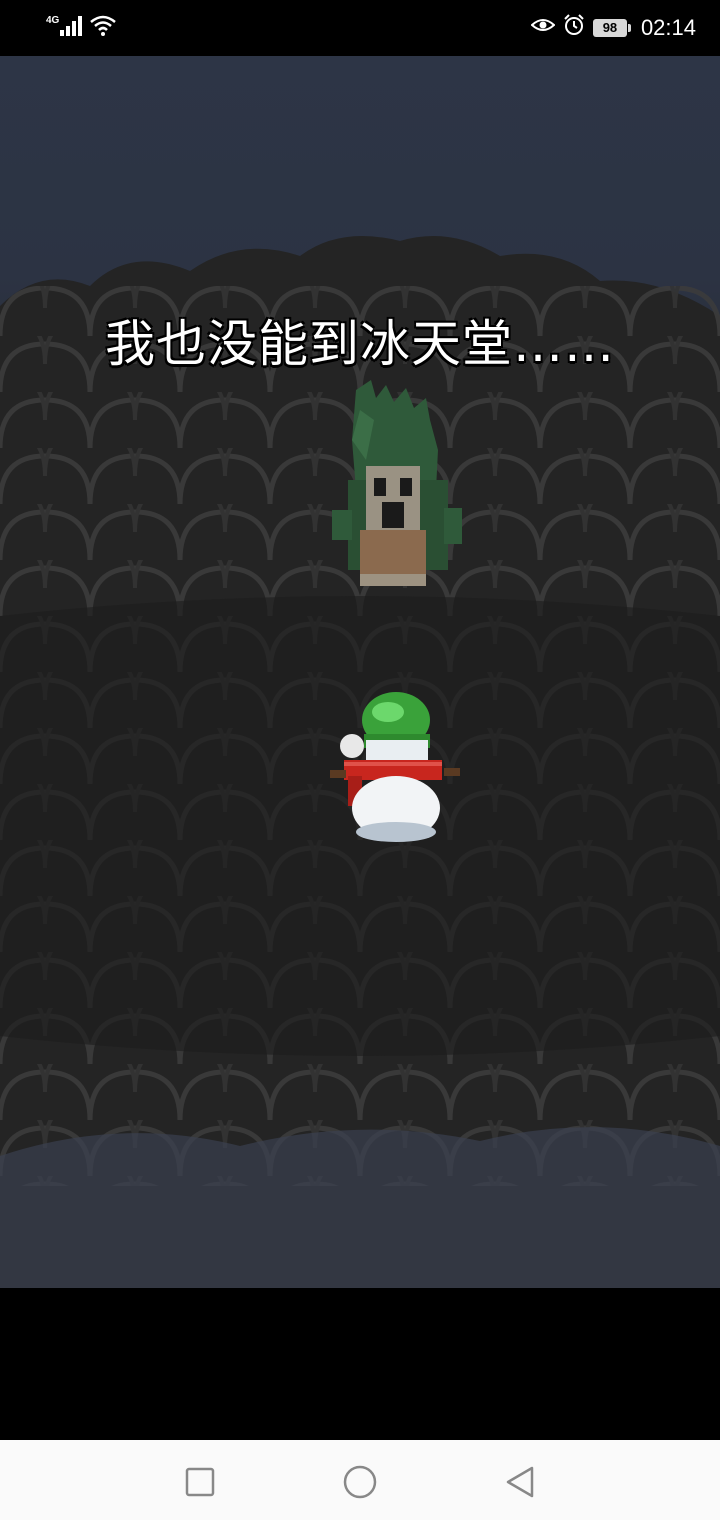  What do you see at coordinates (543, 27) in the screenshot?
I see `eye-comfort-icon` at bounding box center [543, 27].